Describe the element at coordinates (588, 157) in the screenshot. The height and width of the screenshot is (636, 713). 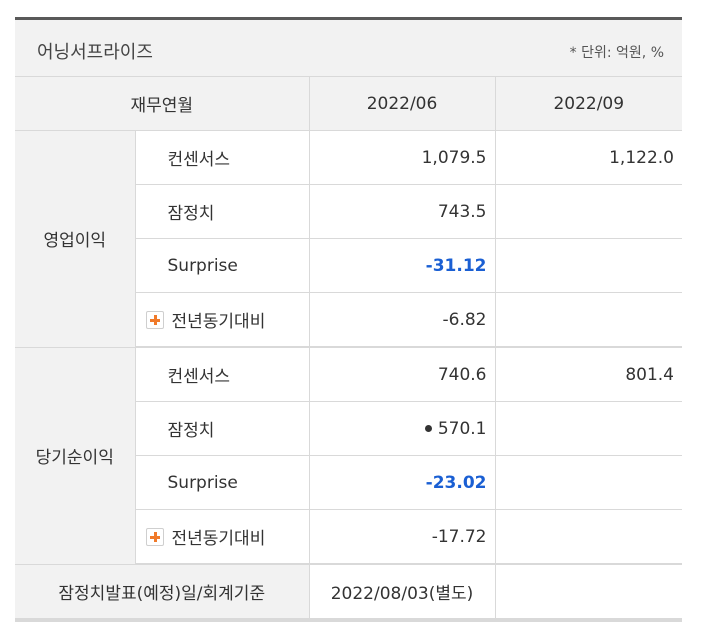
I see `value-cell: 1,122.0` at that location.